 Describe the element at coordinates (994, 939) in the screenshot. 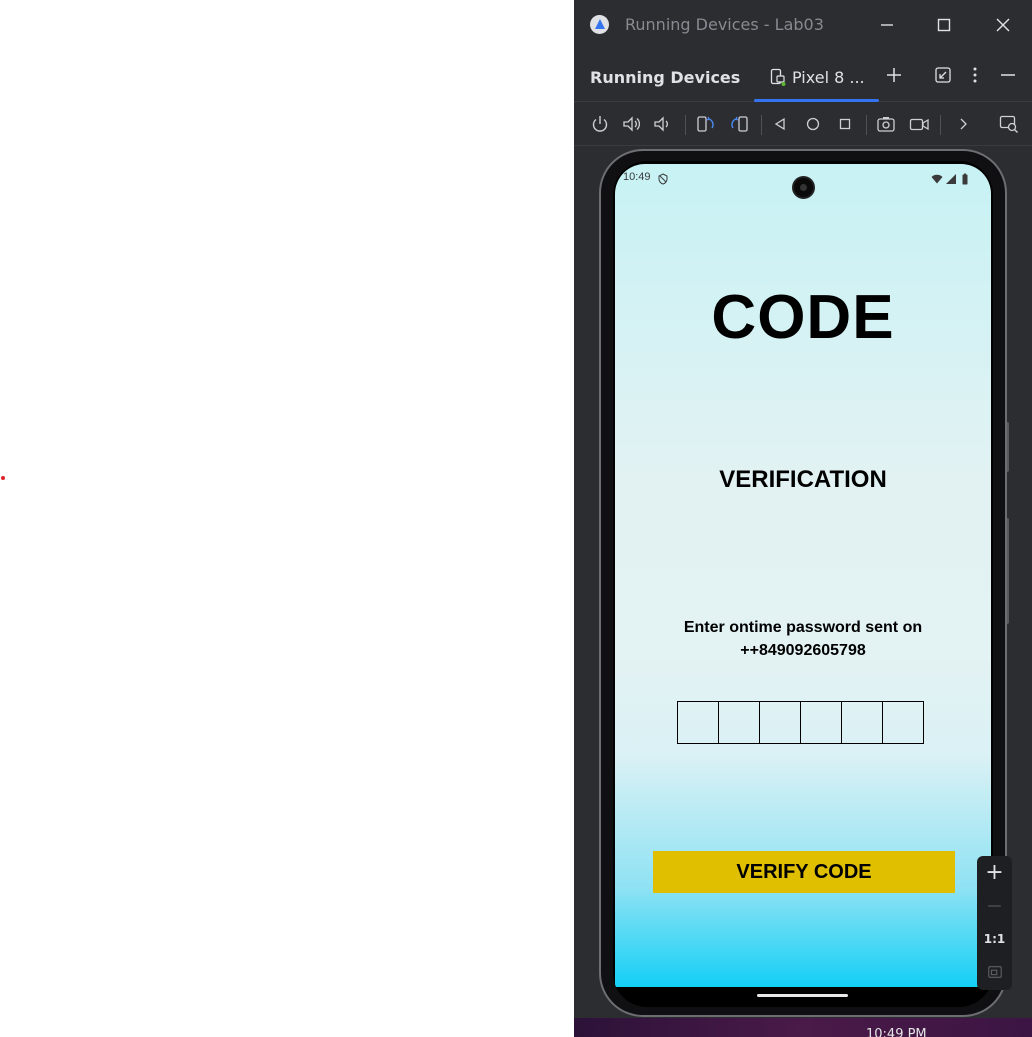

I see `actual-size-button: 1:1` at that location.